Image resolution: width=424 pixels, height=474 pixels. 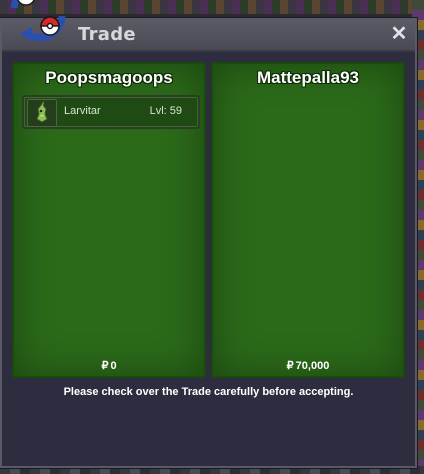 What do you see at coordinates (312, 366) in the screenshot?
I see `money-amount-right: 70,000` at bounding box center [312, 366].